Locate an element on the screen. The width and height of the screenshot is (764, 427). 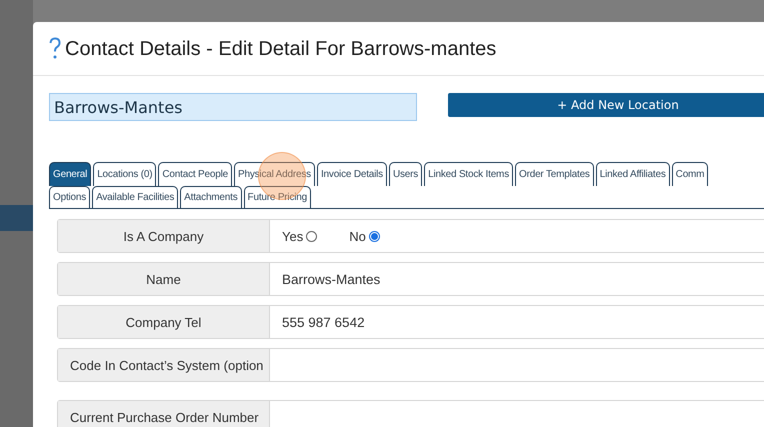
tab: General is located at coordinates (70, 174).